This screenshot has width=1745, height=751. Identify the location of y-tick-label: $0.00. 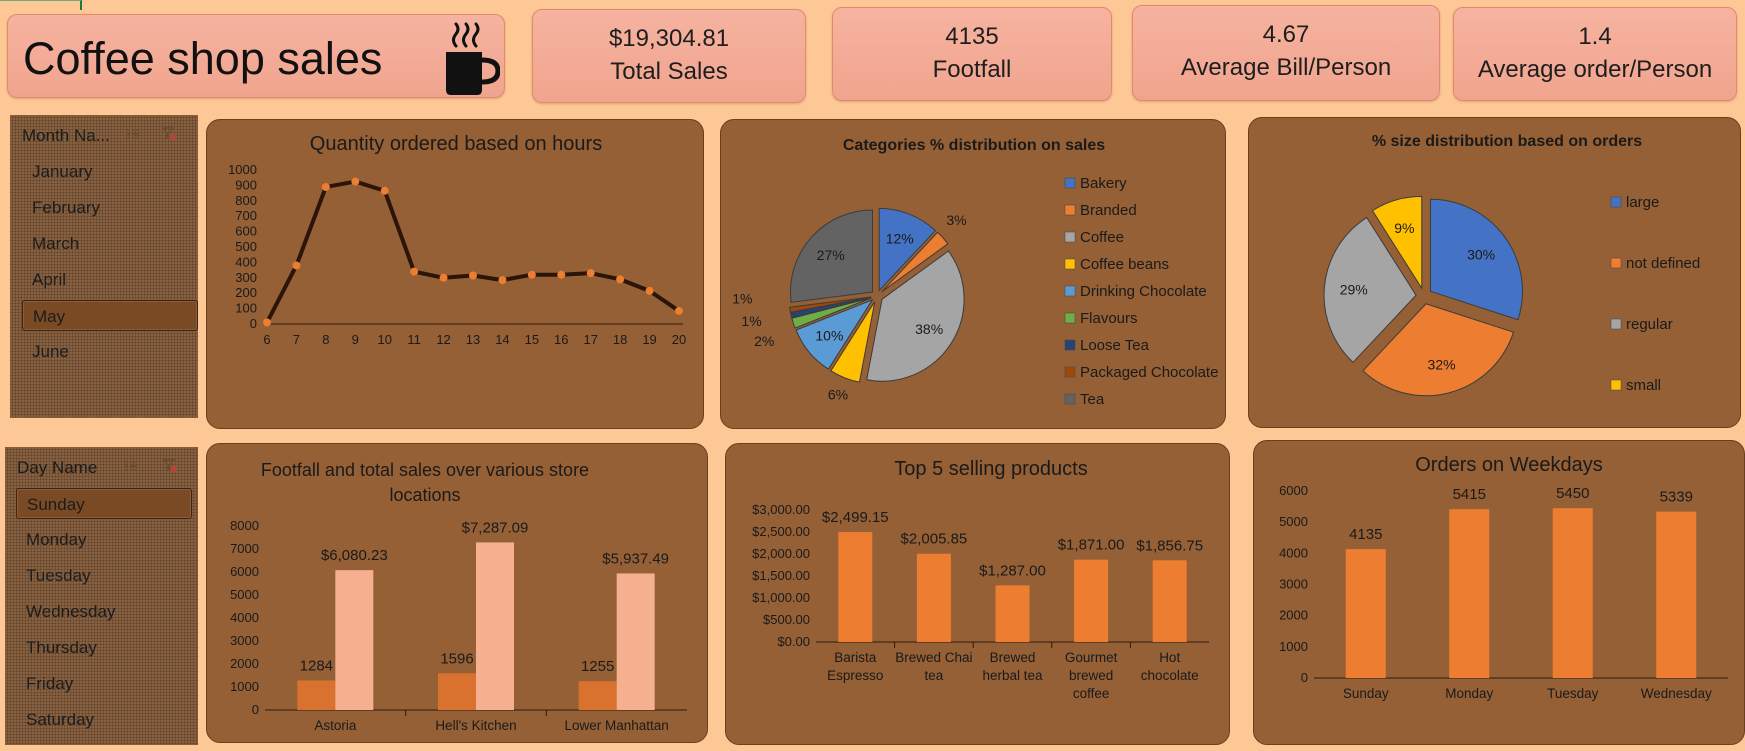
(793, 641).